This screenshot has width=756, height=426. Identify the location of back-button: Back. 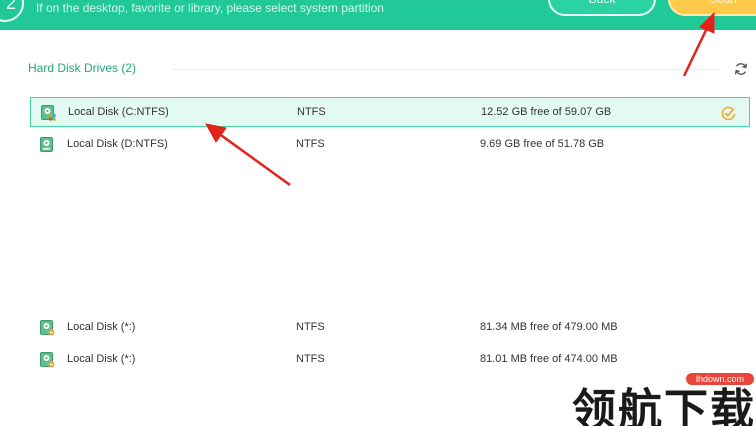
(602, 8).